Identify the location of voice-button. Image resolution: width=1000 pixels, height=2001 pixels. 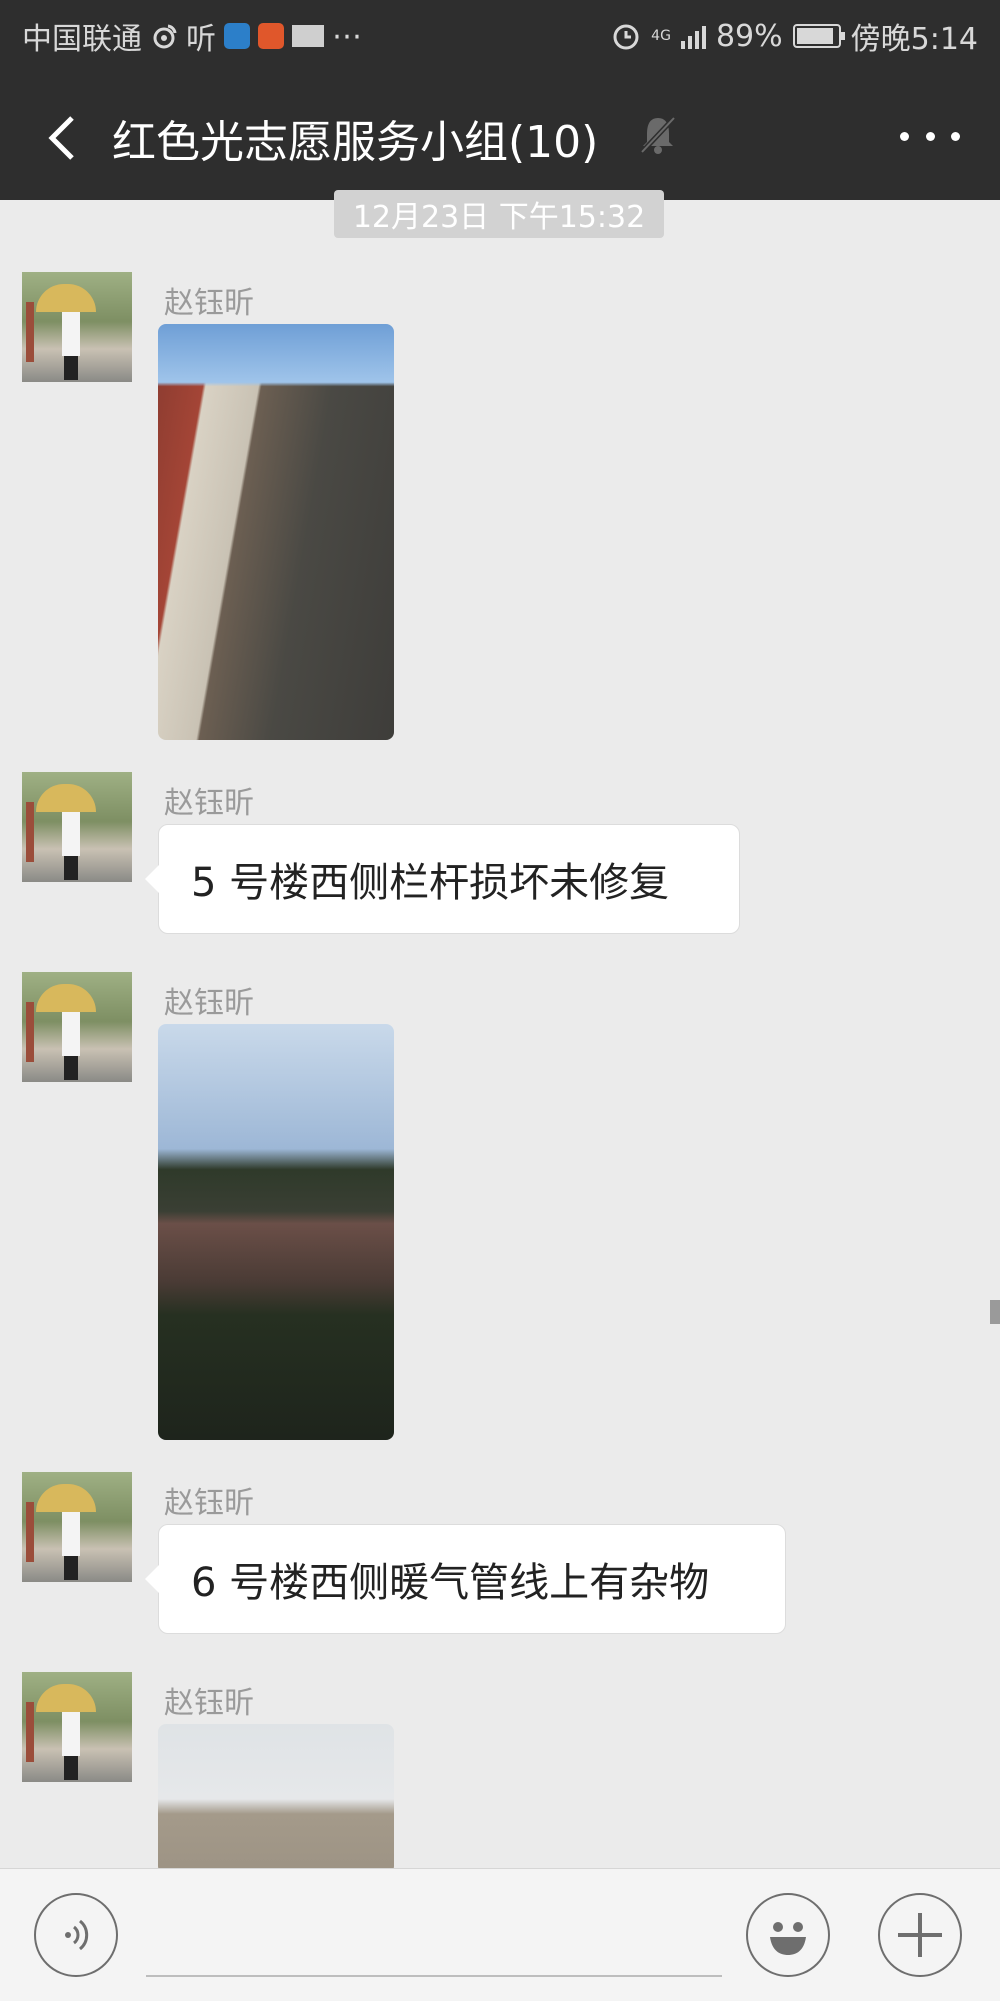
(76, 1935).